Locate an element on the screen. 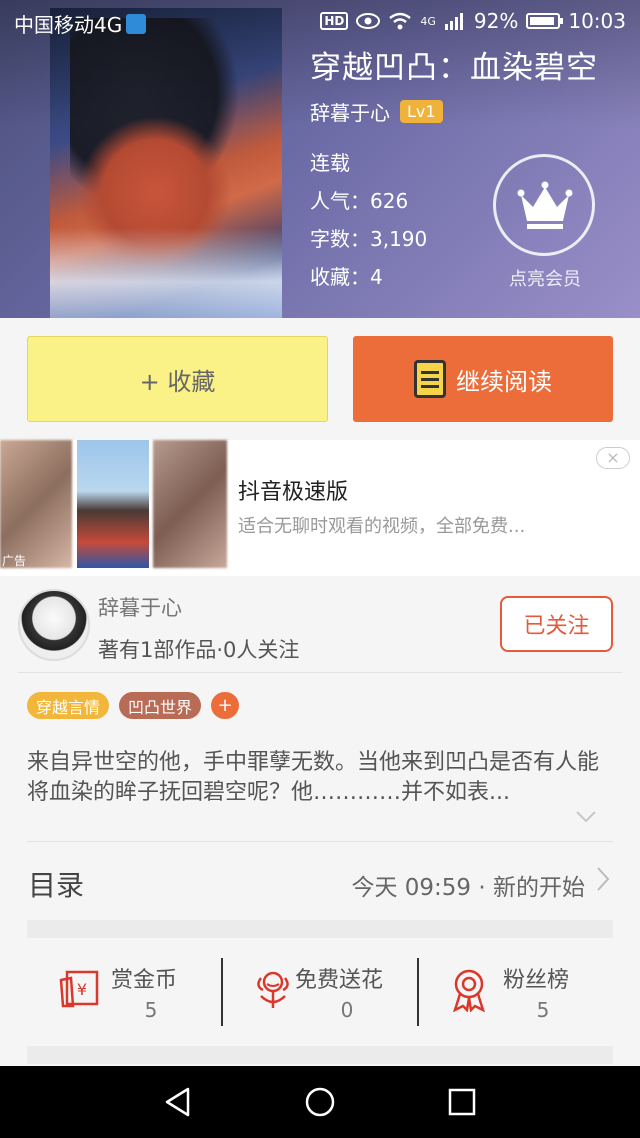 The image size is (640, 1138). fan-ranking-label: 粉丝榜 is located at coordinates (536, 980).